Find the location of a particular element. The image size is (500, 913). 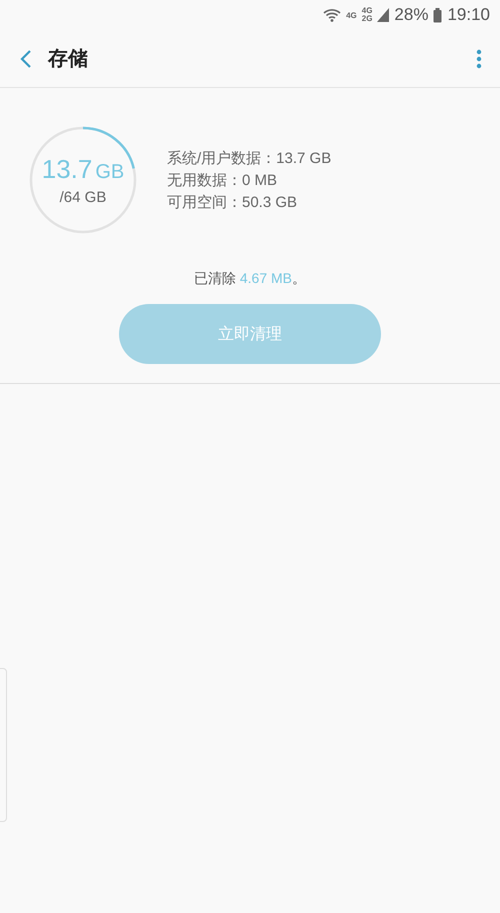

used-storage: 13.7 GB is located at coordinates (83, 169).